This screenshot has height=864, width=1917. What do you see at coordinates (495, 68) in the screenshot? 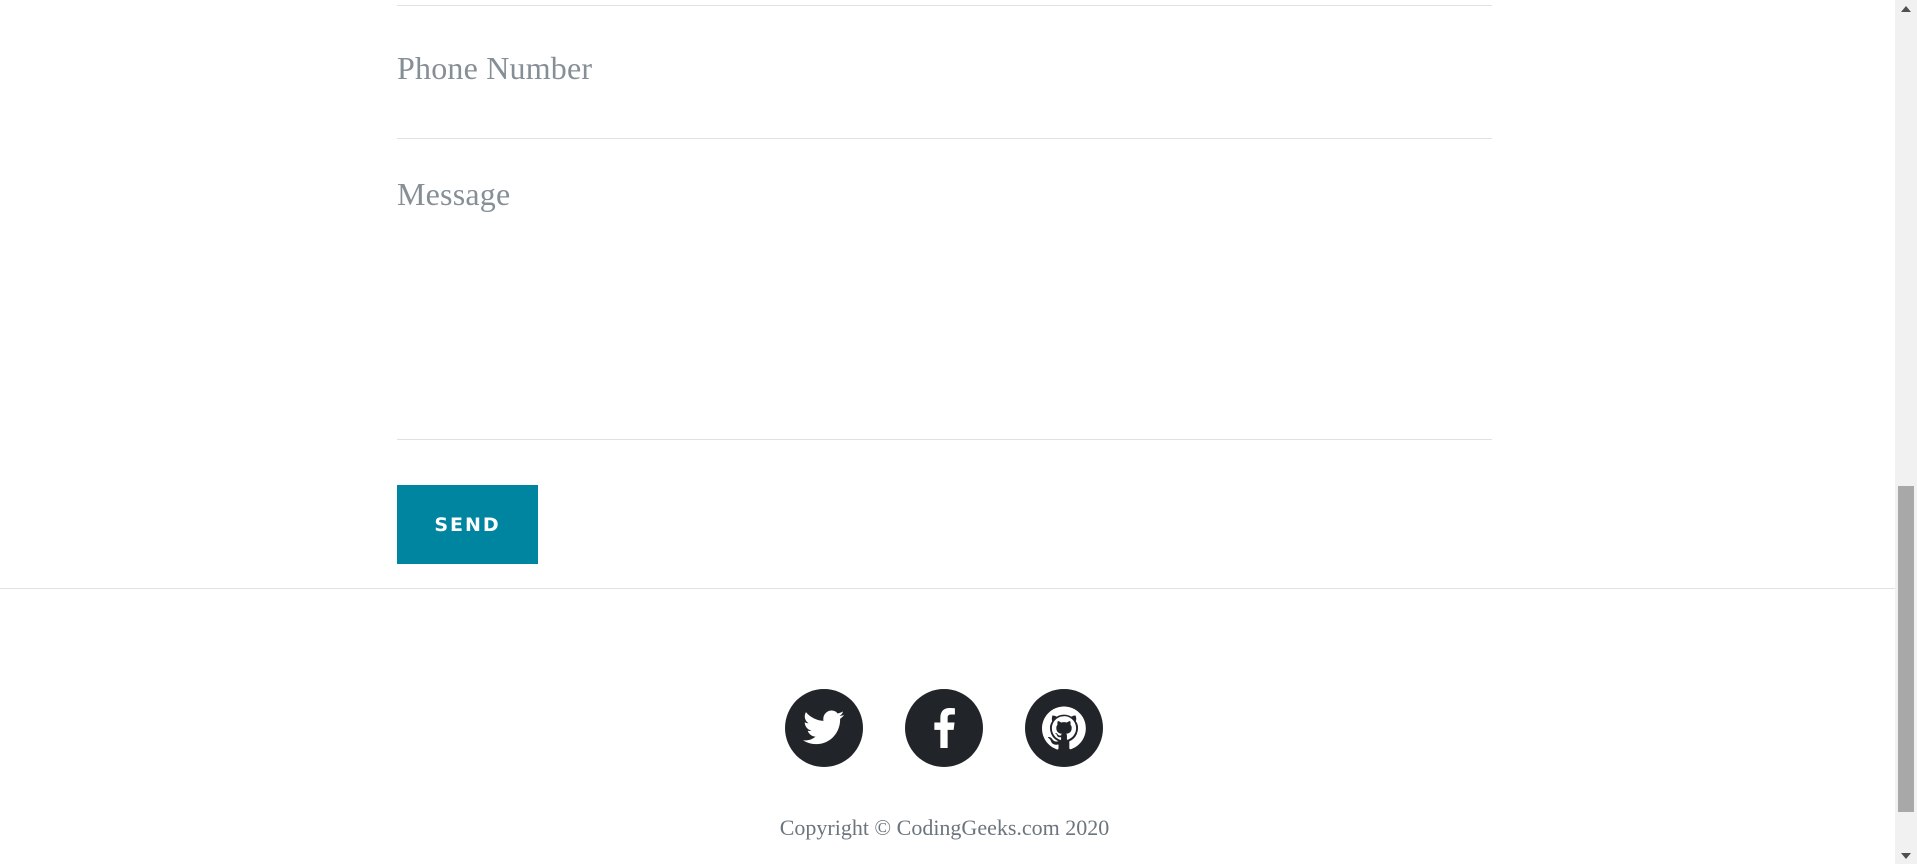
I see `phone-field-placeholder: Phone Number` at bounding box center [495, 68].